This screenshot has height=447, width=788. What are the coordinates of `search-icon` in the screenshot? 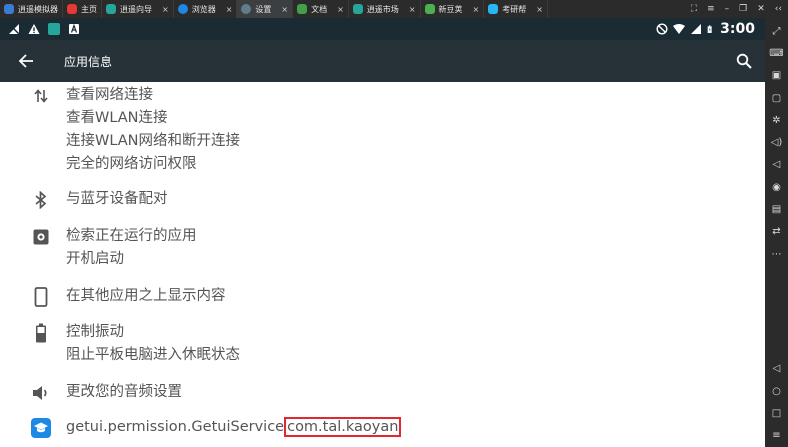 It's located at (744, 61).